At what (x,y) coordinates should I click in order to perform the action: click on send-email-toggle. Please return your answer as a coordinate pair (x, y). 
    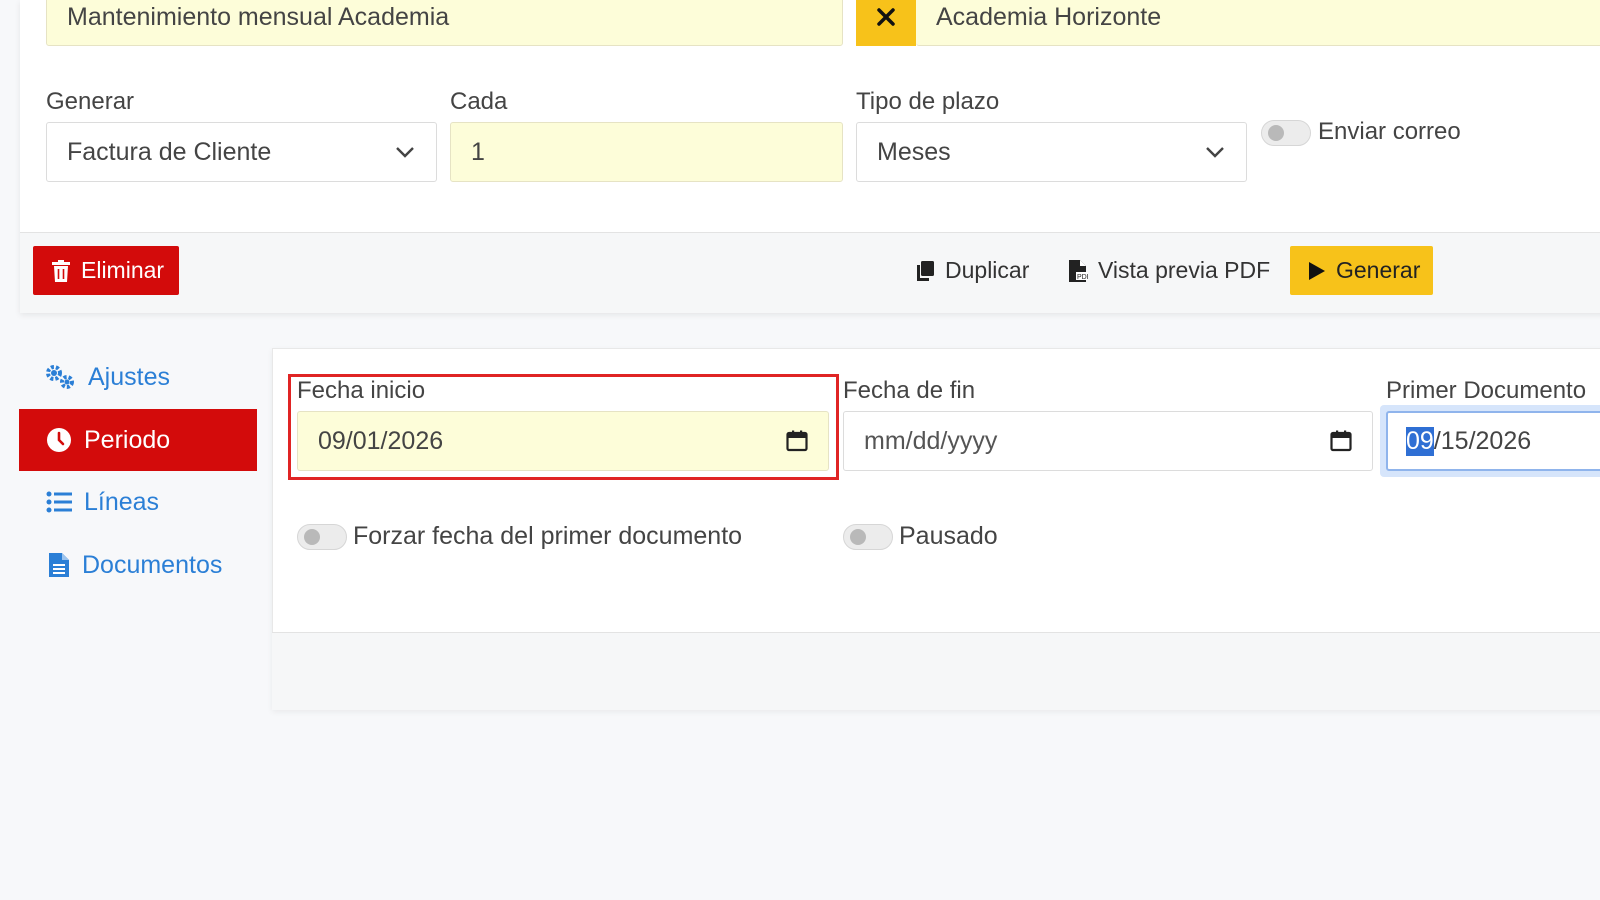
    Looking at the image, I should click on (1286, 133).